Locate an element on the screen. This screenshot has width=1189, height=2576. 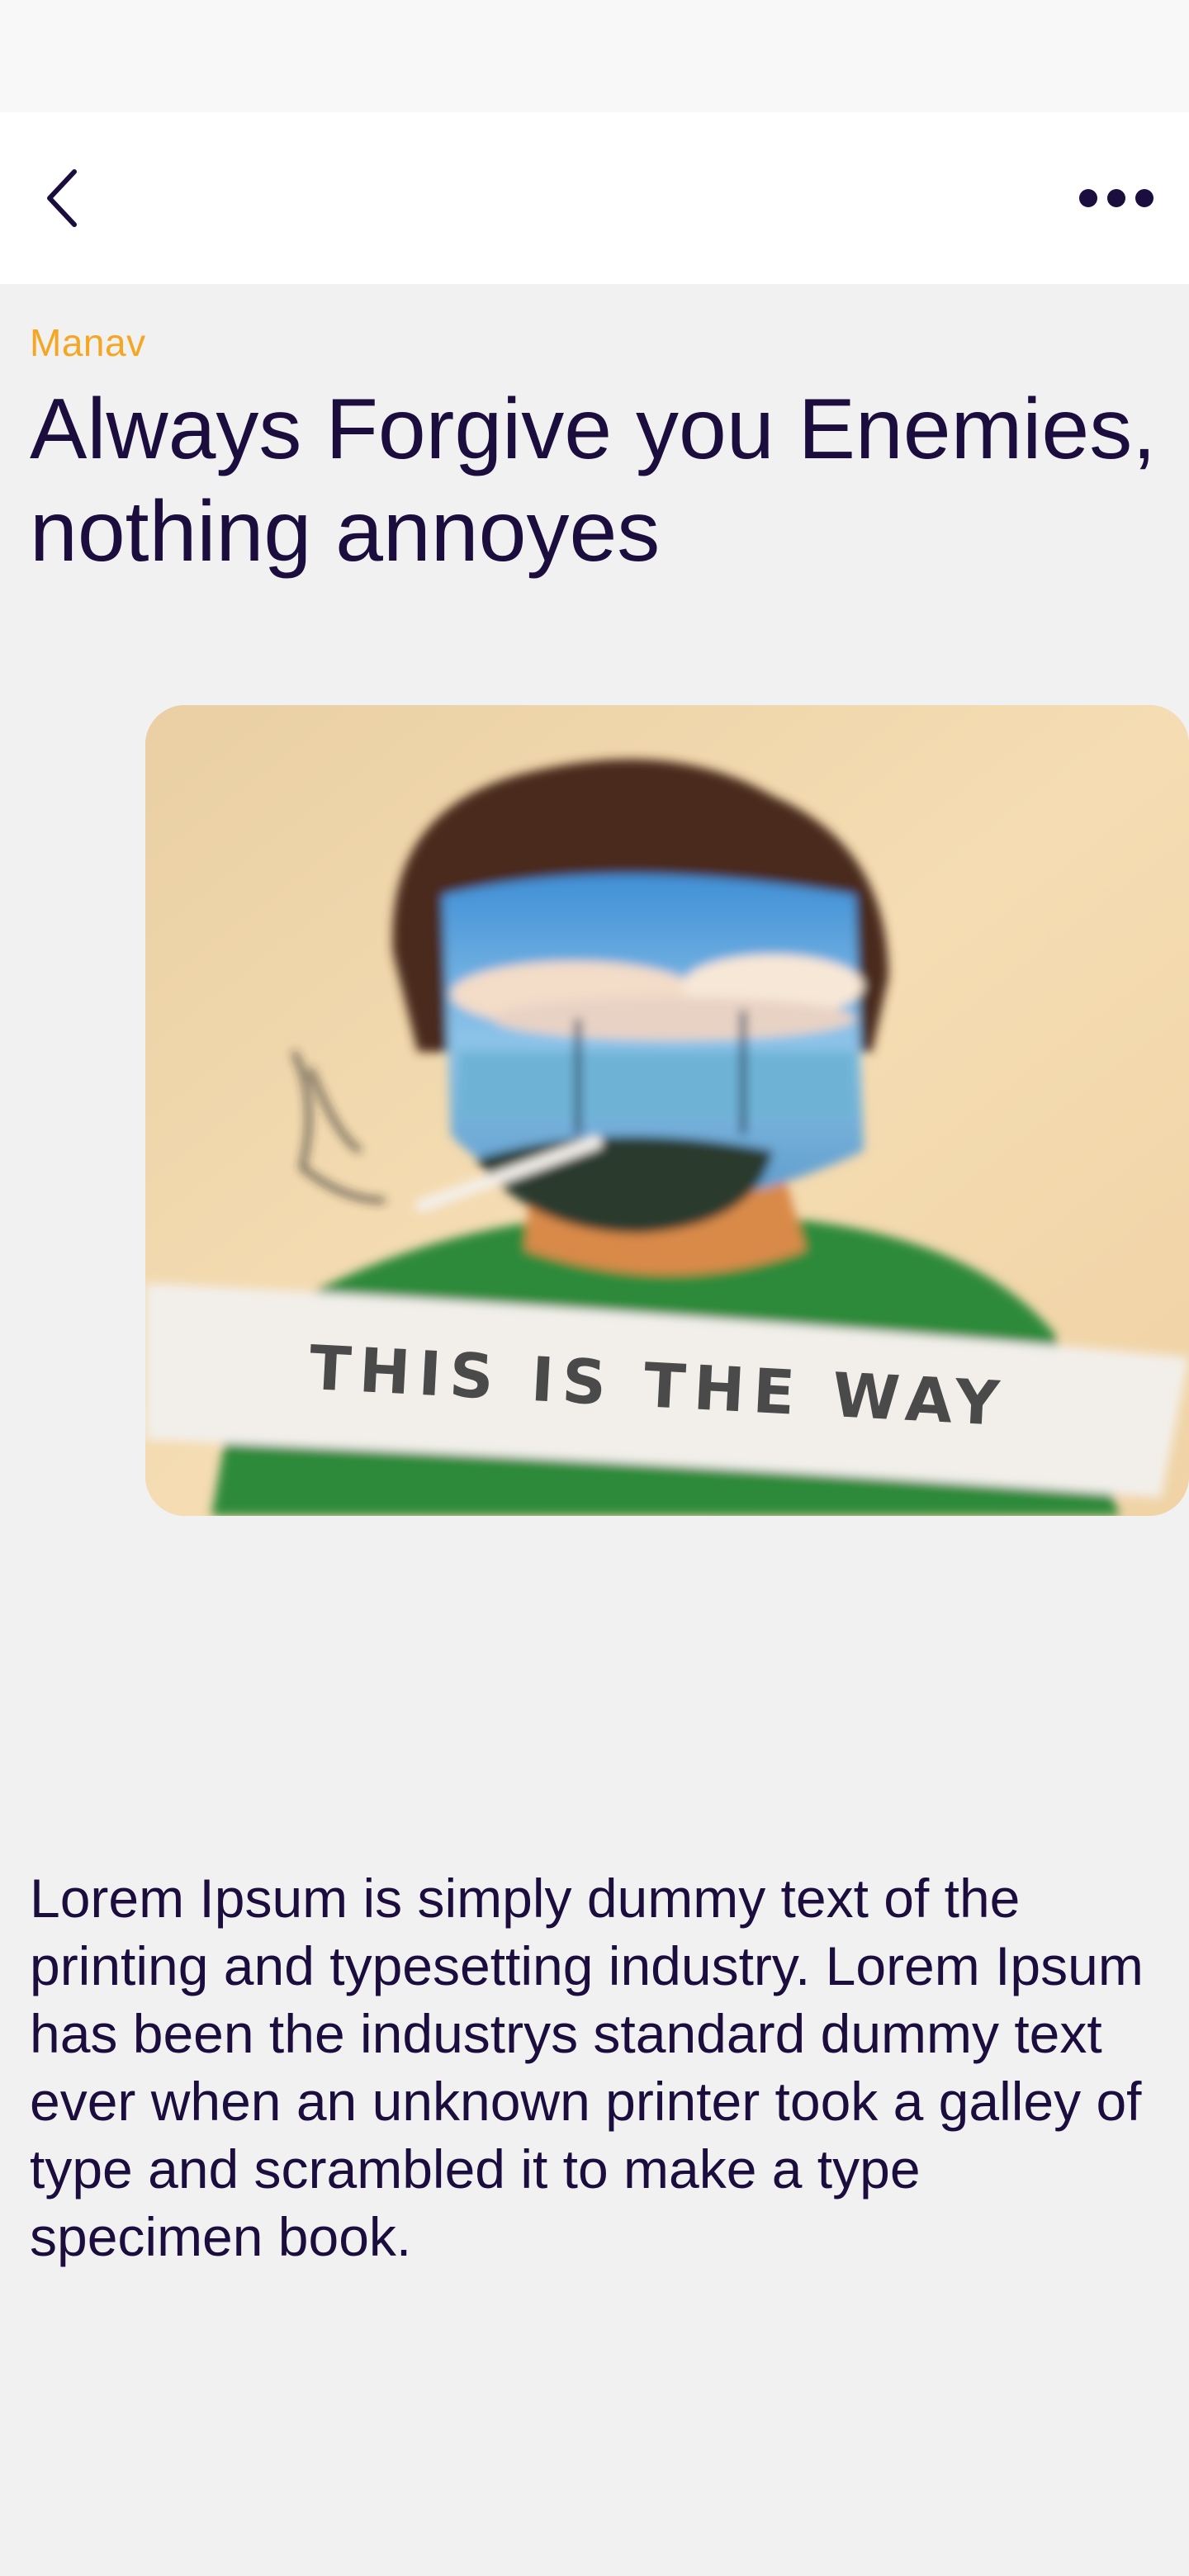
back-button is located at coordinates (62, 198).